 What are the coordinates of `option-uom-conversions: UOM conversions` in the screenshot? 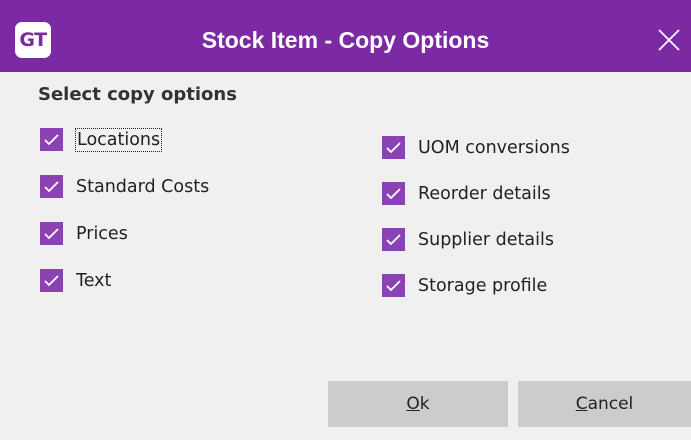 It's located at (476, 147).